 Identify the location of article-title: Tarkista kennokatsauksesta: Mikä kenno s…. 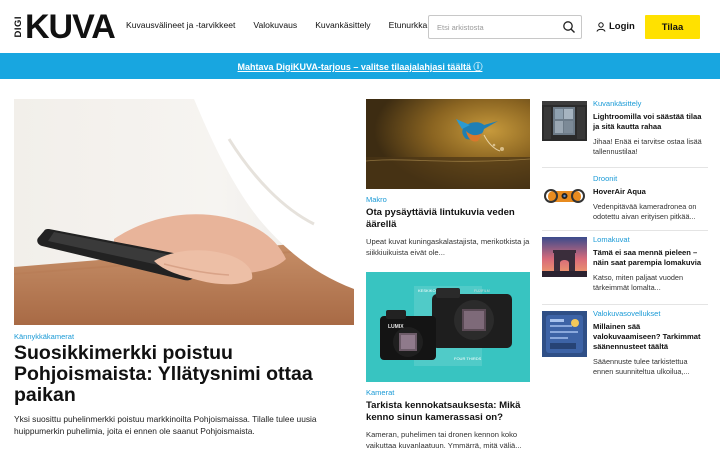
(448, 412).